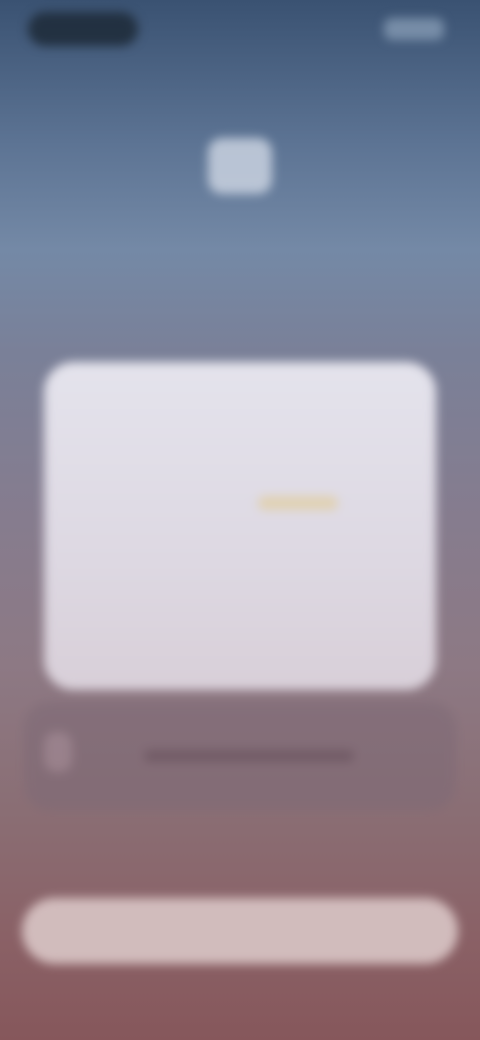 The height and width of the screenshot is (1040, 480). I want to click on status-bar, so click(240, 30).